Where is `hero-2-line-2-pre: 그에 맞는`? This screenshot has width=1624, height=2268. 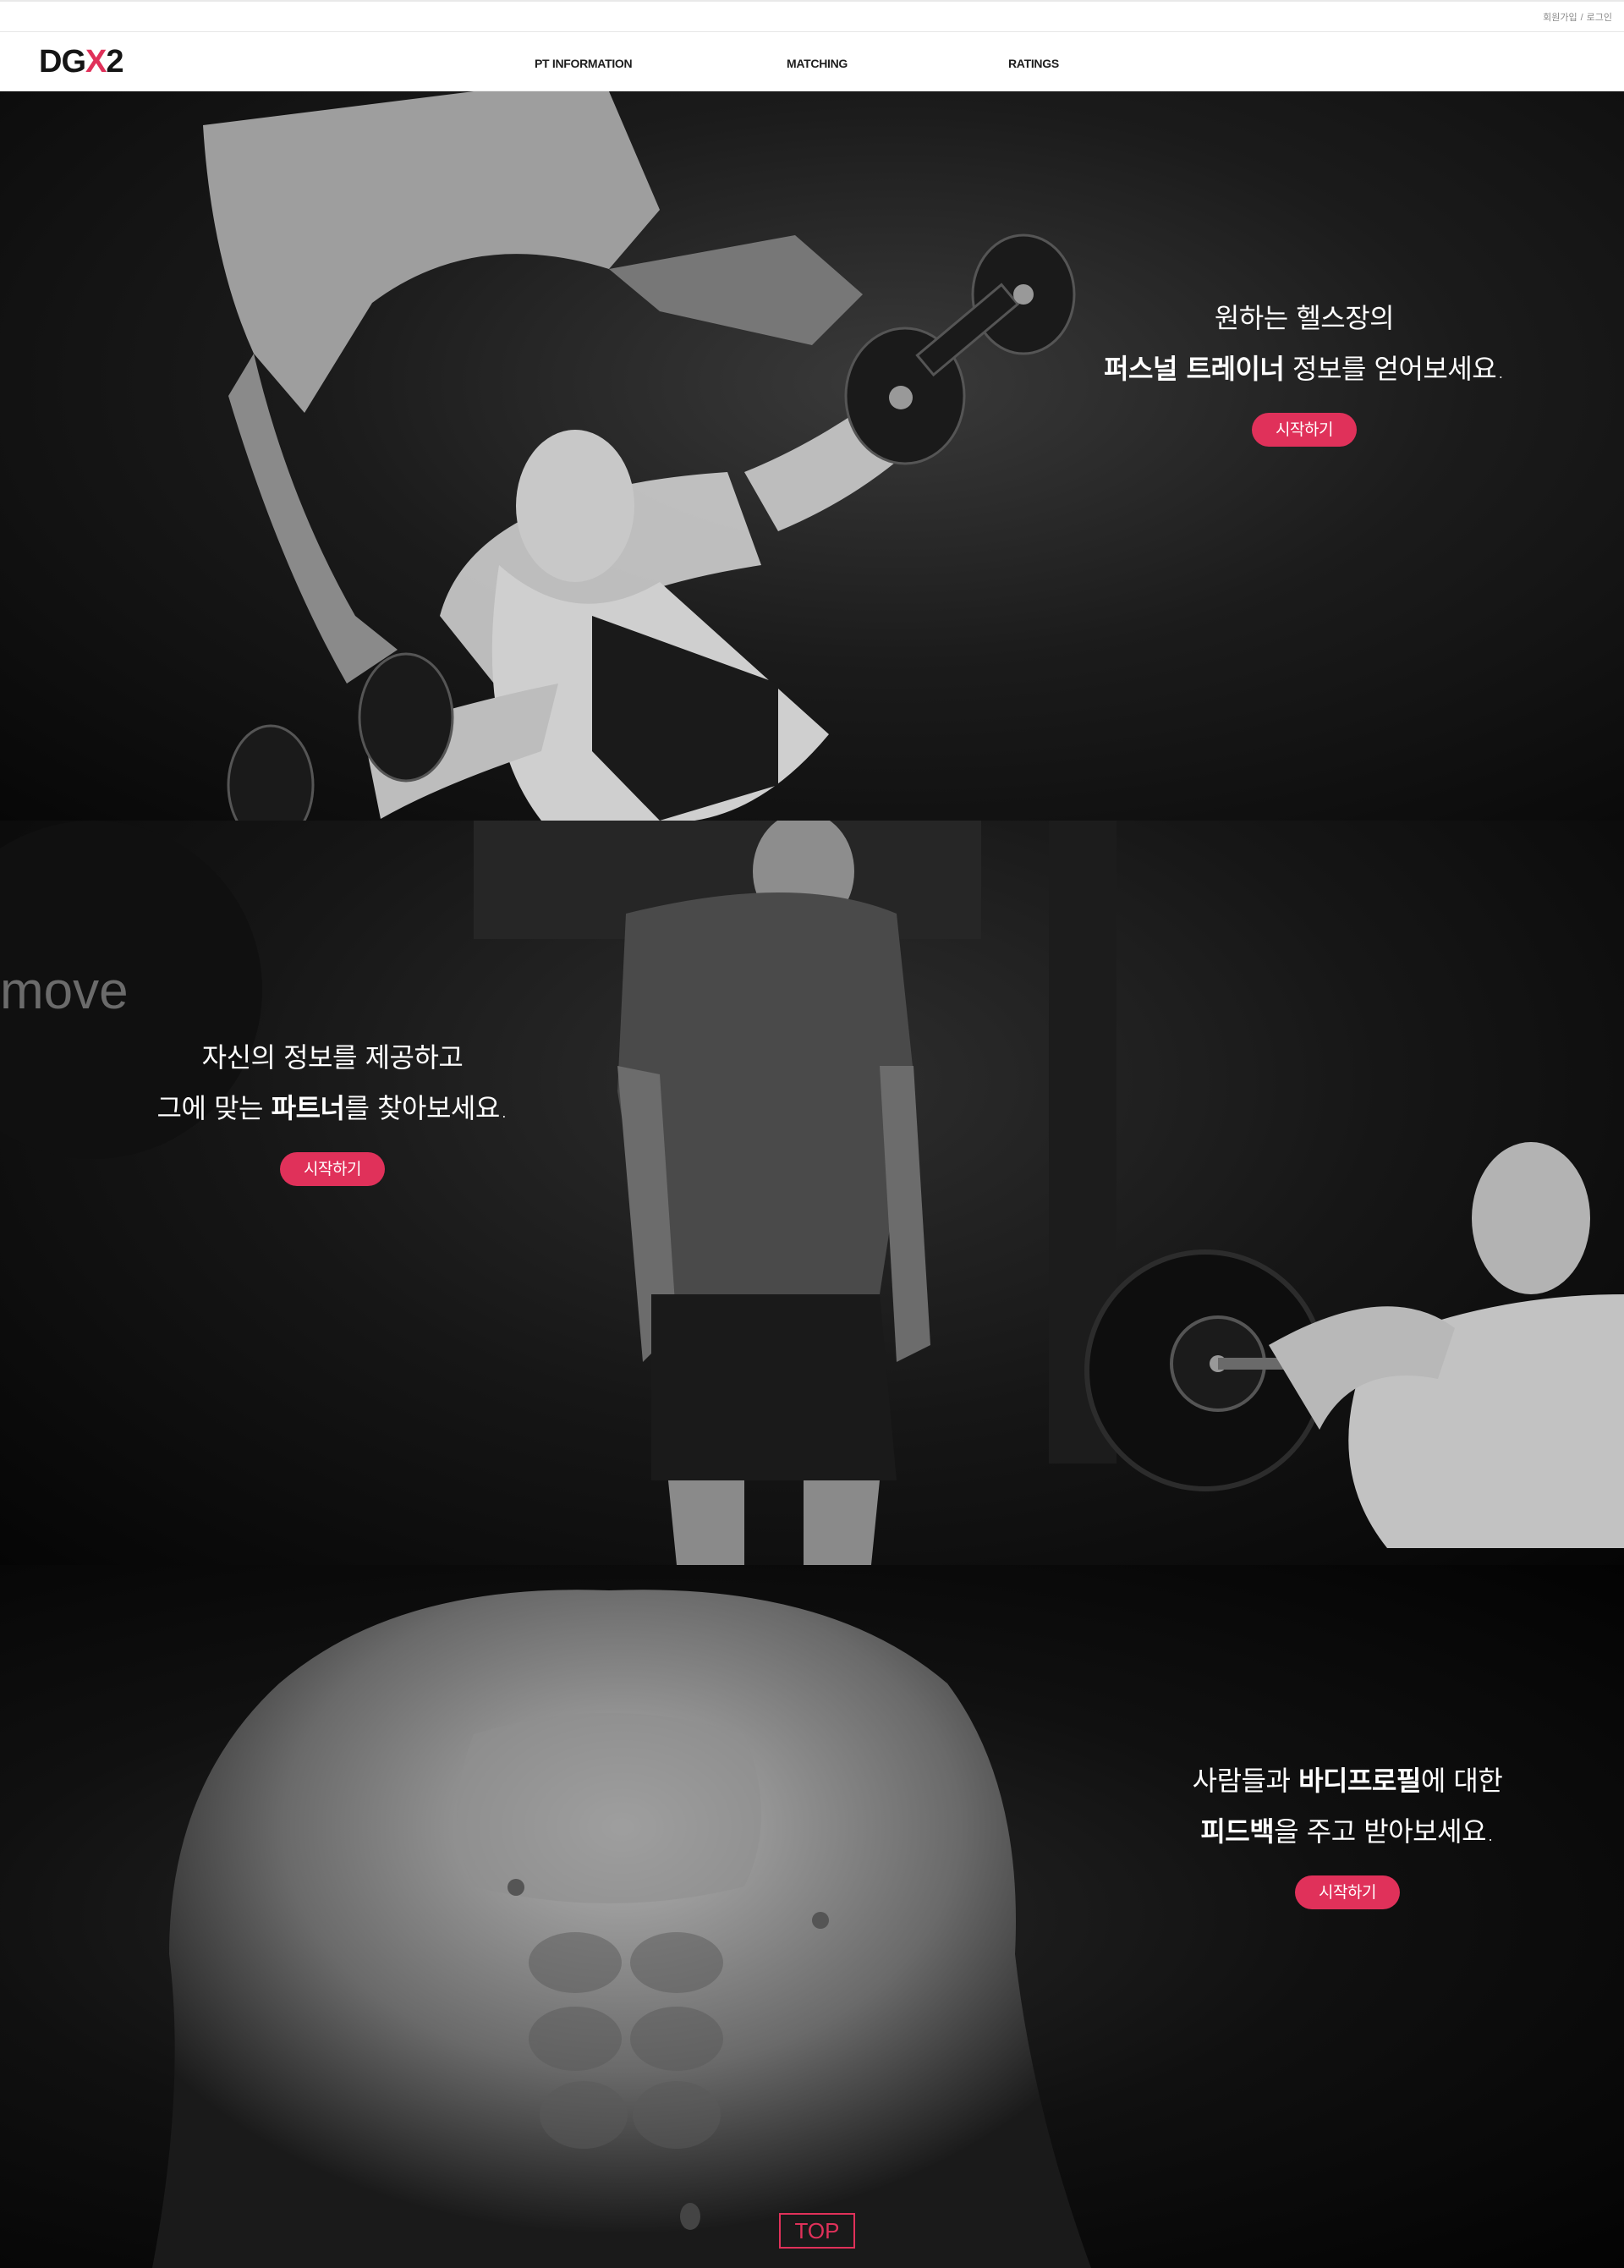
hero-2-line-2-pre: 그에 맞는 is located at coordinates (214, 1108).